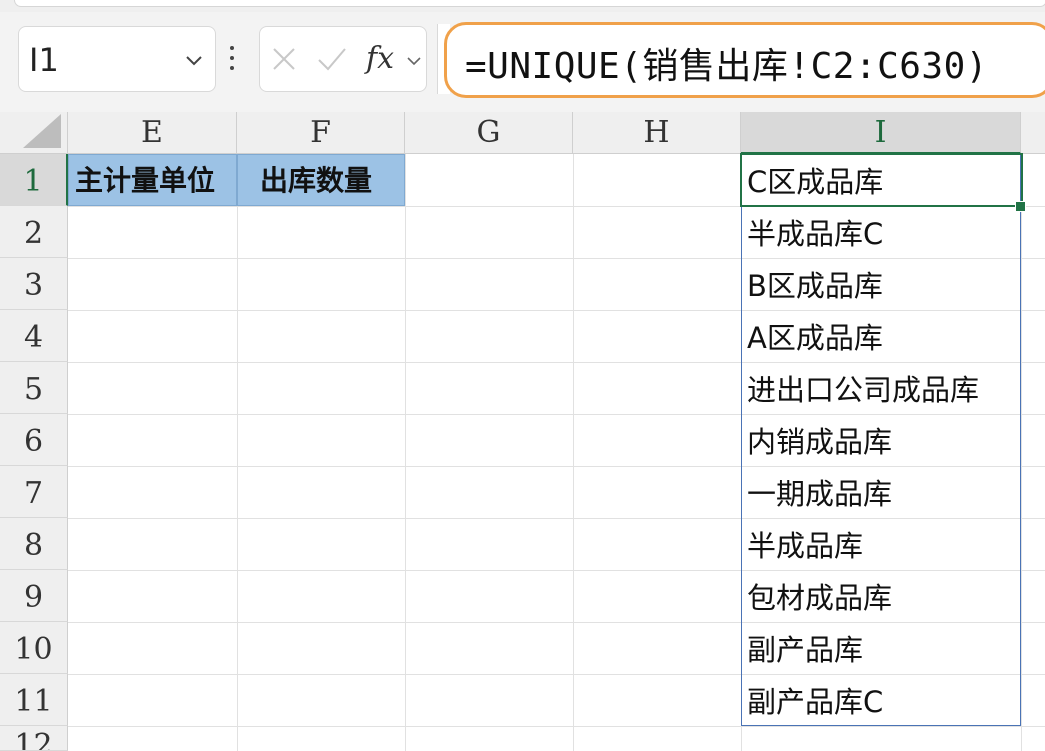 The width and height of the screenshot is (1045, 751). Describe the element at coordinates (34, 544) in the screenshot. I see `row-header-8: 8` at that location.